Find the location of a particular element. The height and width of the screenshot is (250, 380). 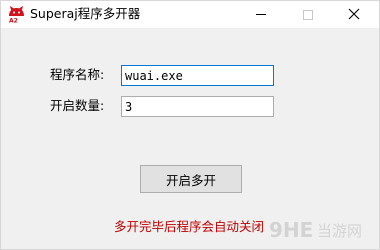

maximize-icon is located at coordinates (308, 14).